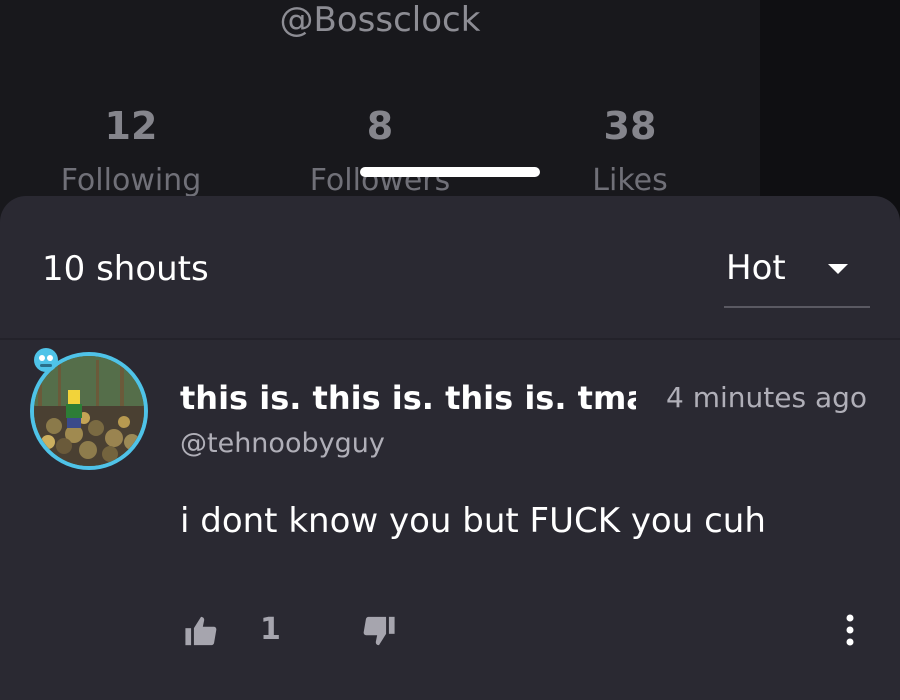 The height and width of the screenshot is (700, 900). What do you see at coordinates (473, 521) in the screenshot?
I see `shout-body: i dont know you but FUCK you cuh` at bounding box center [473, 521].